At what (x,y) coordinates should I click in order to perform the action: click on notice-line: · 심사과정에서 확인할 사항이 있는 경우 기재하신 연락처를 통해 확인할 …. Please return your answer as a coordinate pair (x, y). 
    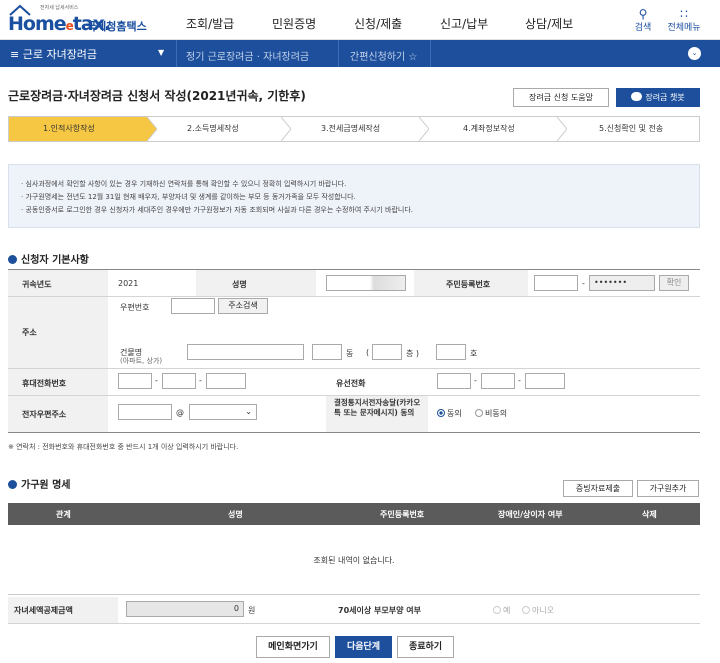
    Looking at the image, I should click on (184, 184).